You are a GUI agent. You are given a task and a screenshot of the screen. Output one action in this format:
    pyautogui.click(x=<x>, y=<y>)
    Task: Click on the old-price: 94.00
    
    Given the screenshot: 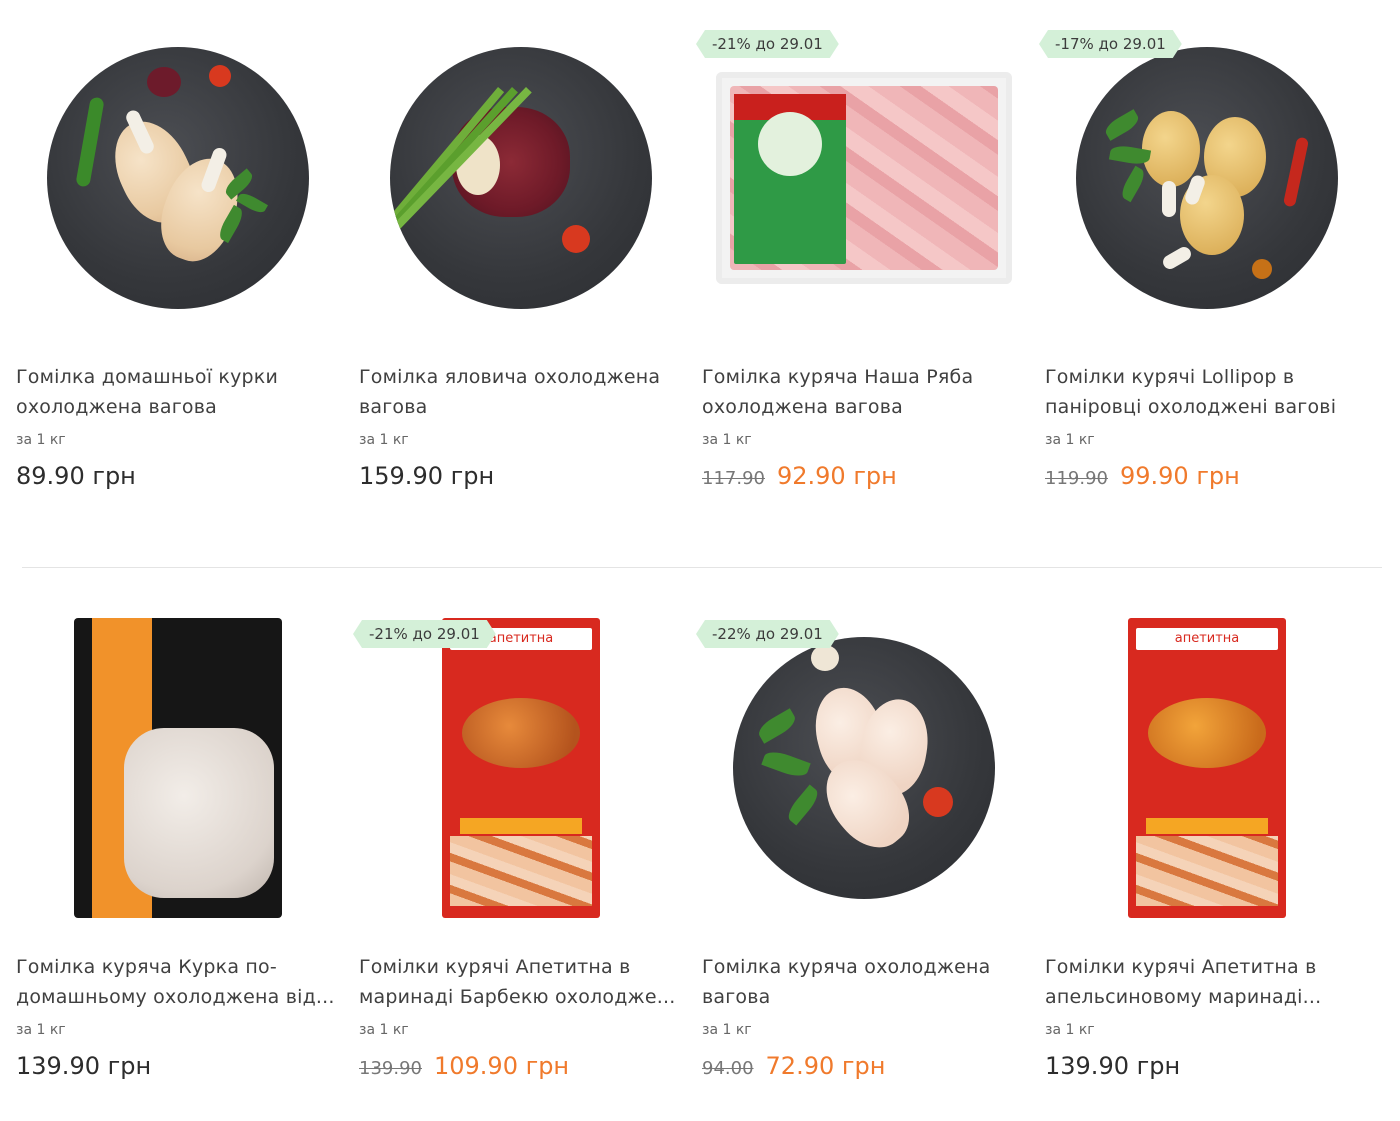 What is the action you would take?
    pyautogui.click(x=728, y=1068)
    